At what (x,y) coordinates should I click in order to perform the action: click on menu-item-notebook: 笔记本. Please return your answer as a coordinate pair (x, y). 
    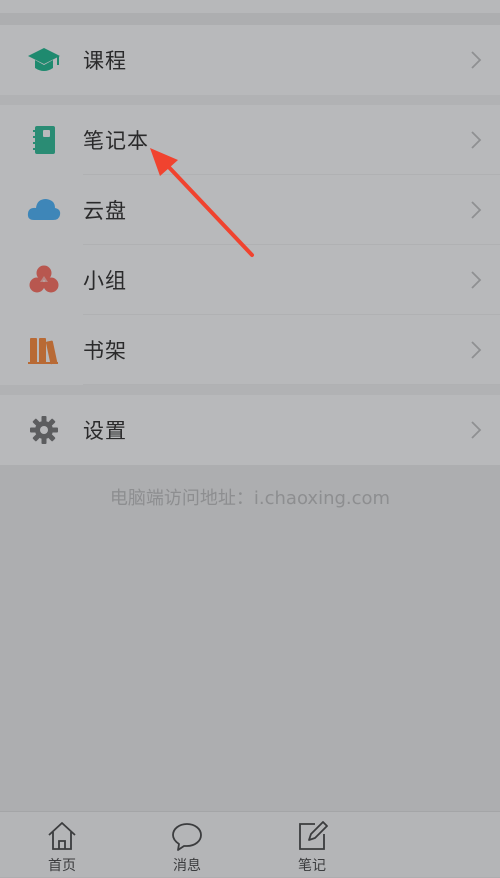
    Looking at the image, I should click on (250, 140).